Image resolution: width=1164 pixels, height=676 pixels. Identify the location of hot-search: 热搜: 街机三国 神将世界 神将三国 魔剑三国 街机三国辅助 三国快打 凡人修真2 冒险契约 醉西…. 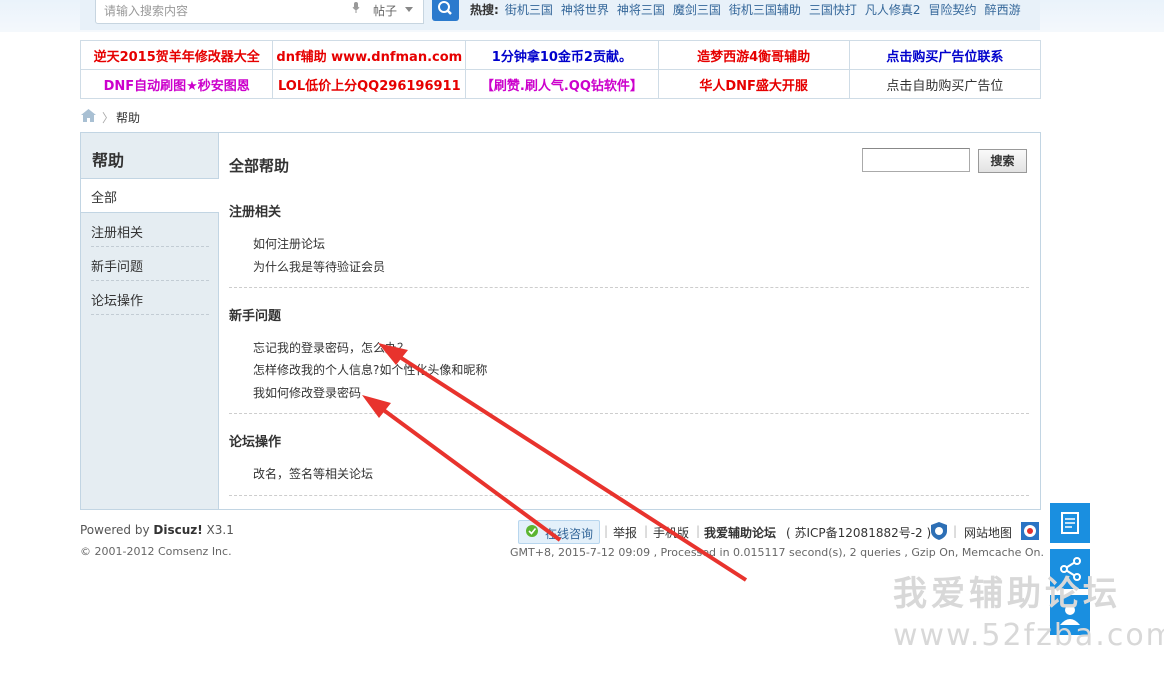
(749, 9).